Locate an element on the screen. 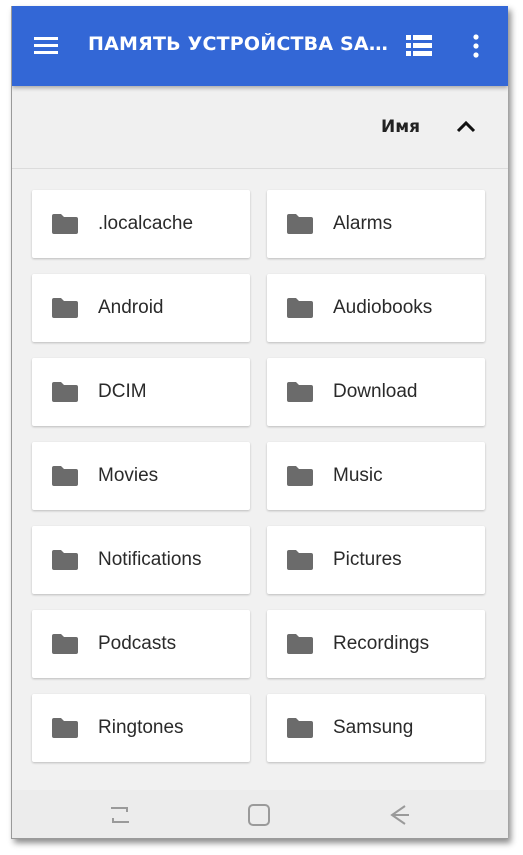  sort-by-name-button: Имя is located at coordinates (400, 127).